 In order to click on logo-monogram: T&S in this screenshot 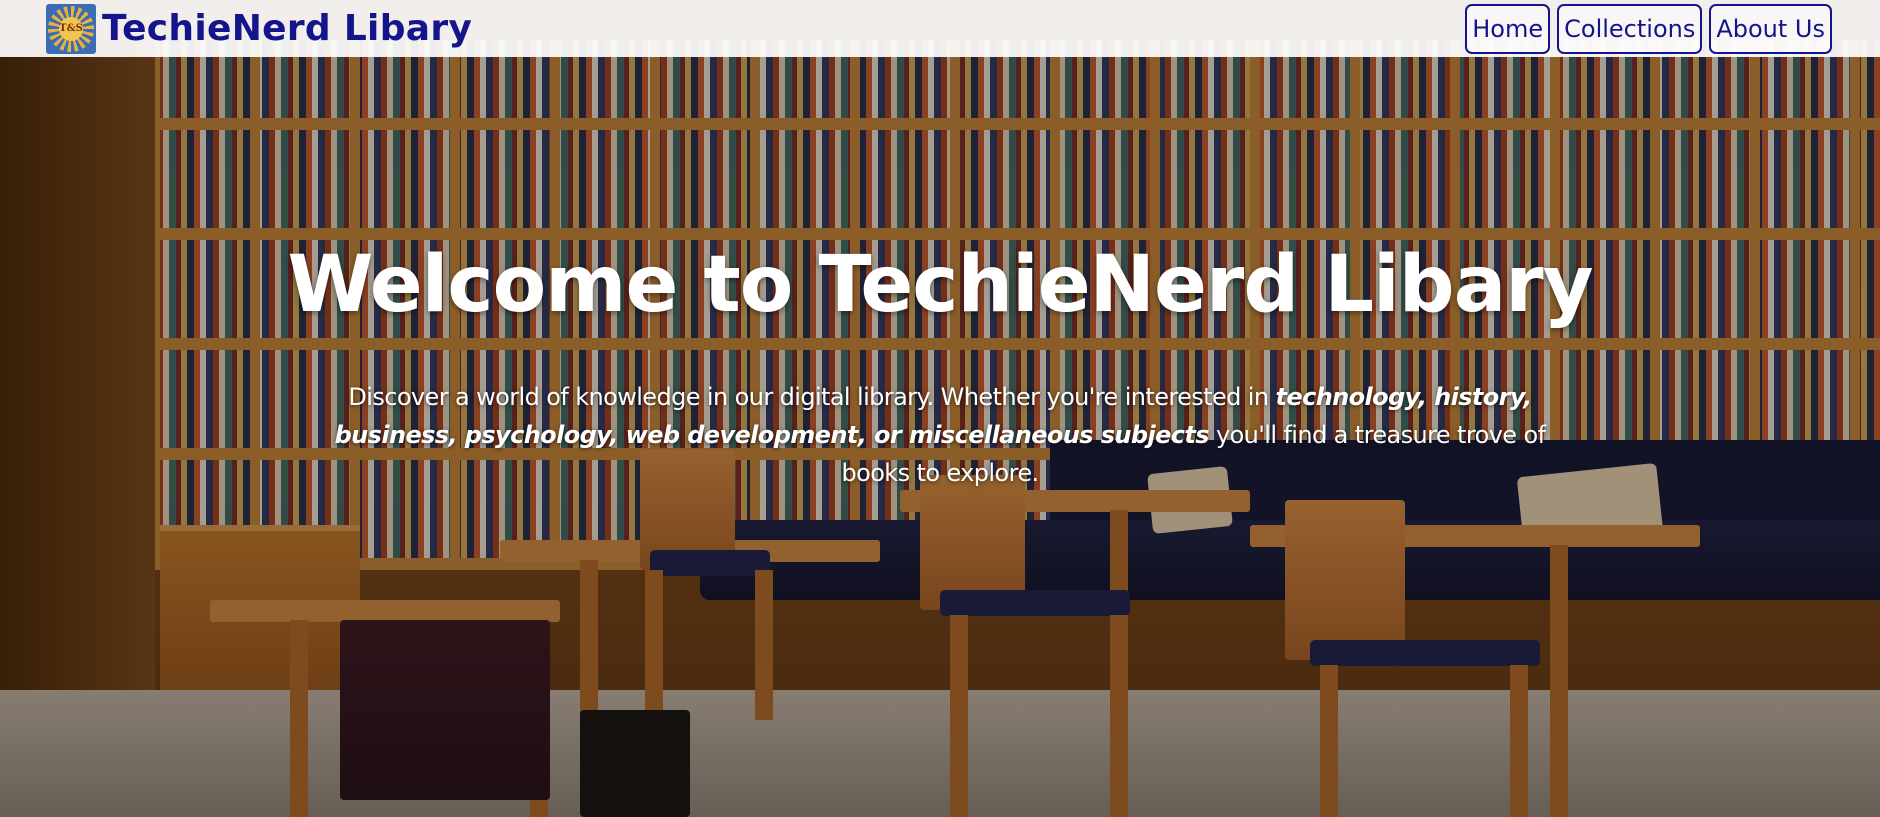, I will do `click(71, 28)`.